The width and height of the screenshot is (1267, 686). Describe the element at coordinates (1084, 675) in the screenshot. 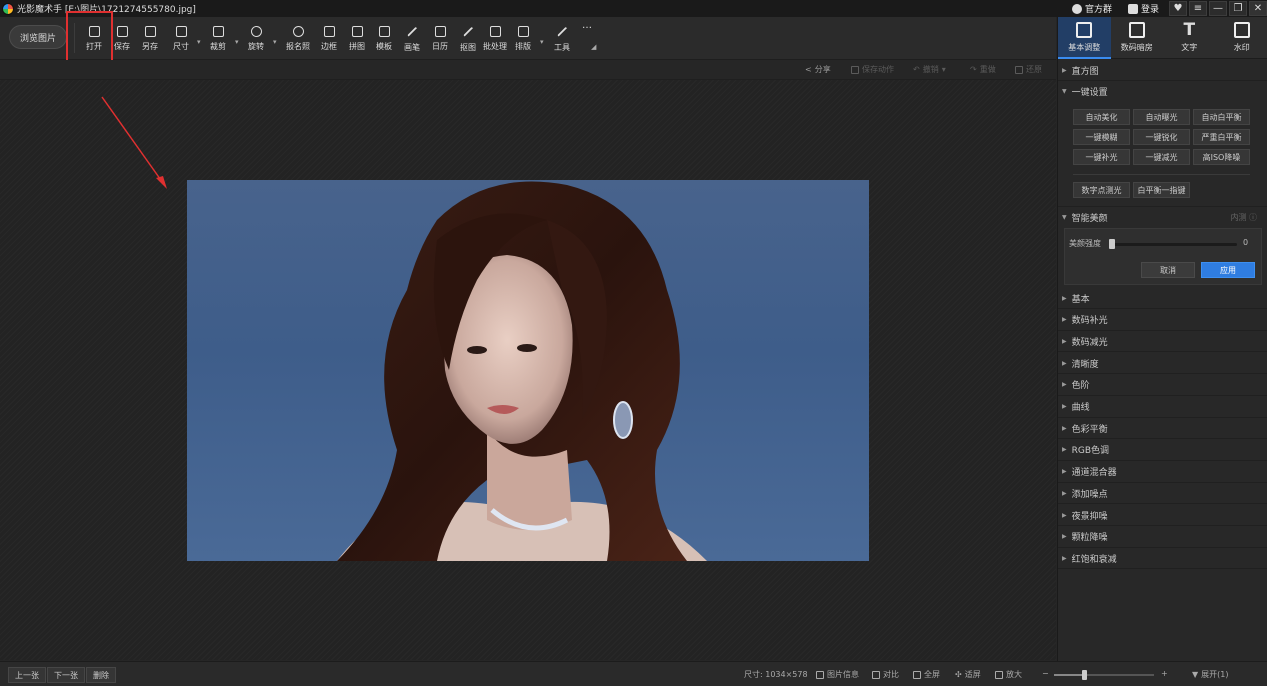

I see `zoom-slider-handle` at that location.